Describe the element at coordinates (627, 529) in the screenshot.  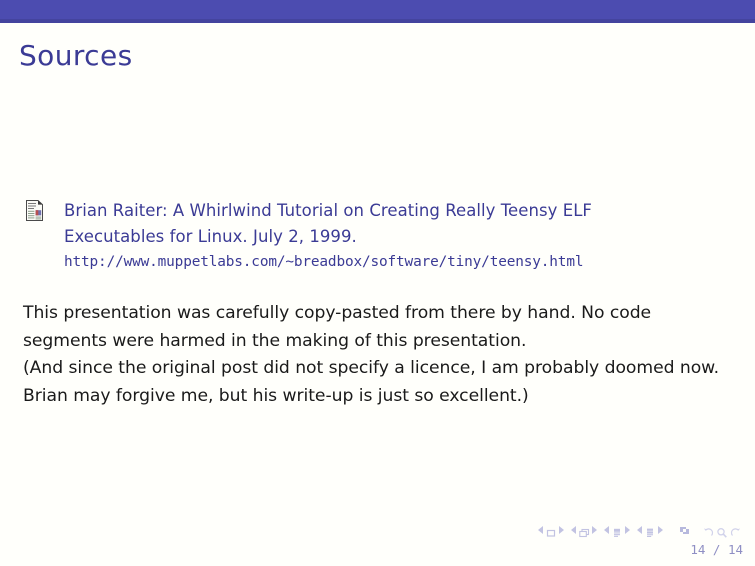
I see `next-subsection-icon` at that location.